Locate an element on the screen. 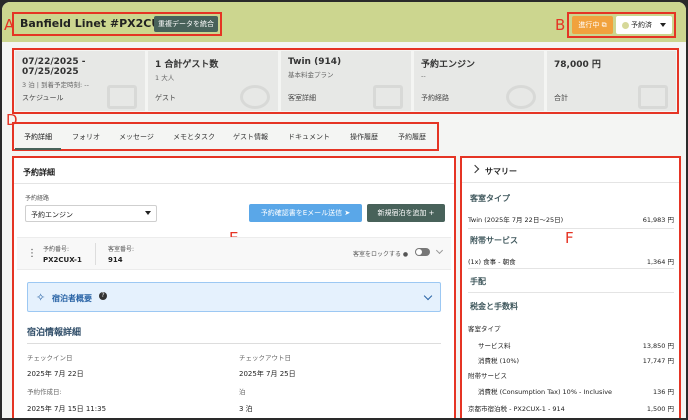  card-label: スケジュール is located at coordinates (43, 98).